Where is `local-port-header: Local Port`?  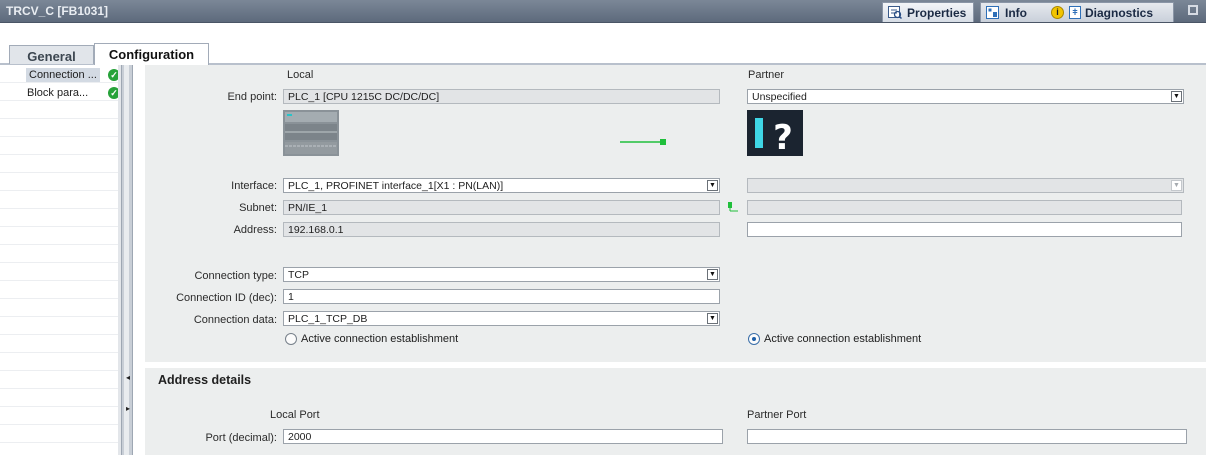 local-port-header: Local Port is located at coordinates (295, 415).